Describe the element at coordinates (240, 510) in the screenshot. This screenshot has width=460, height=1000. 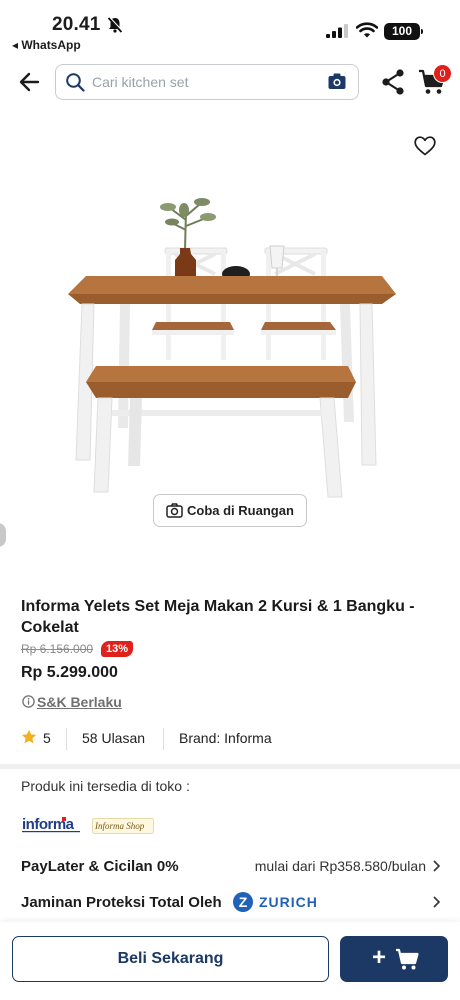
I see `try-in-room-label: Coba di Ruangan` at that location.